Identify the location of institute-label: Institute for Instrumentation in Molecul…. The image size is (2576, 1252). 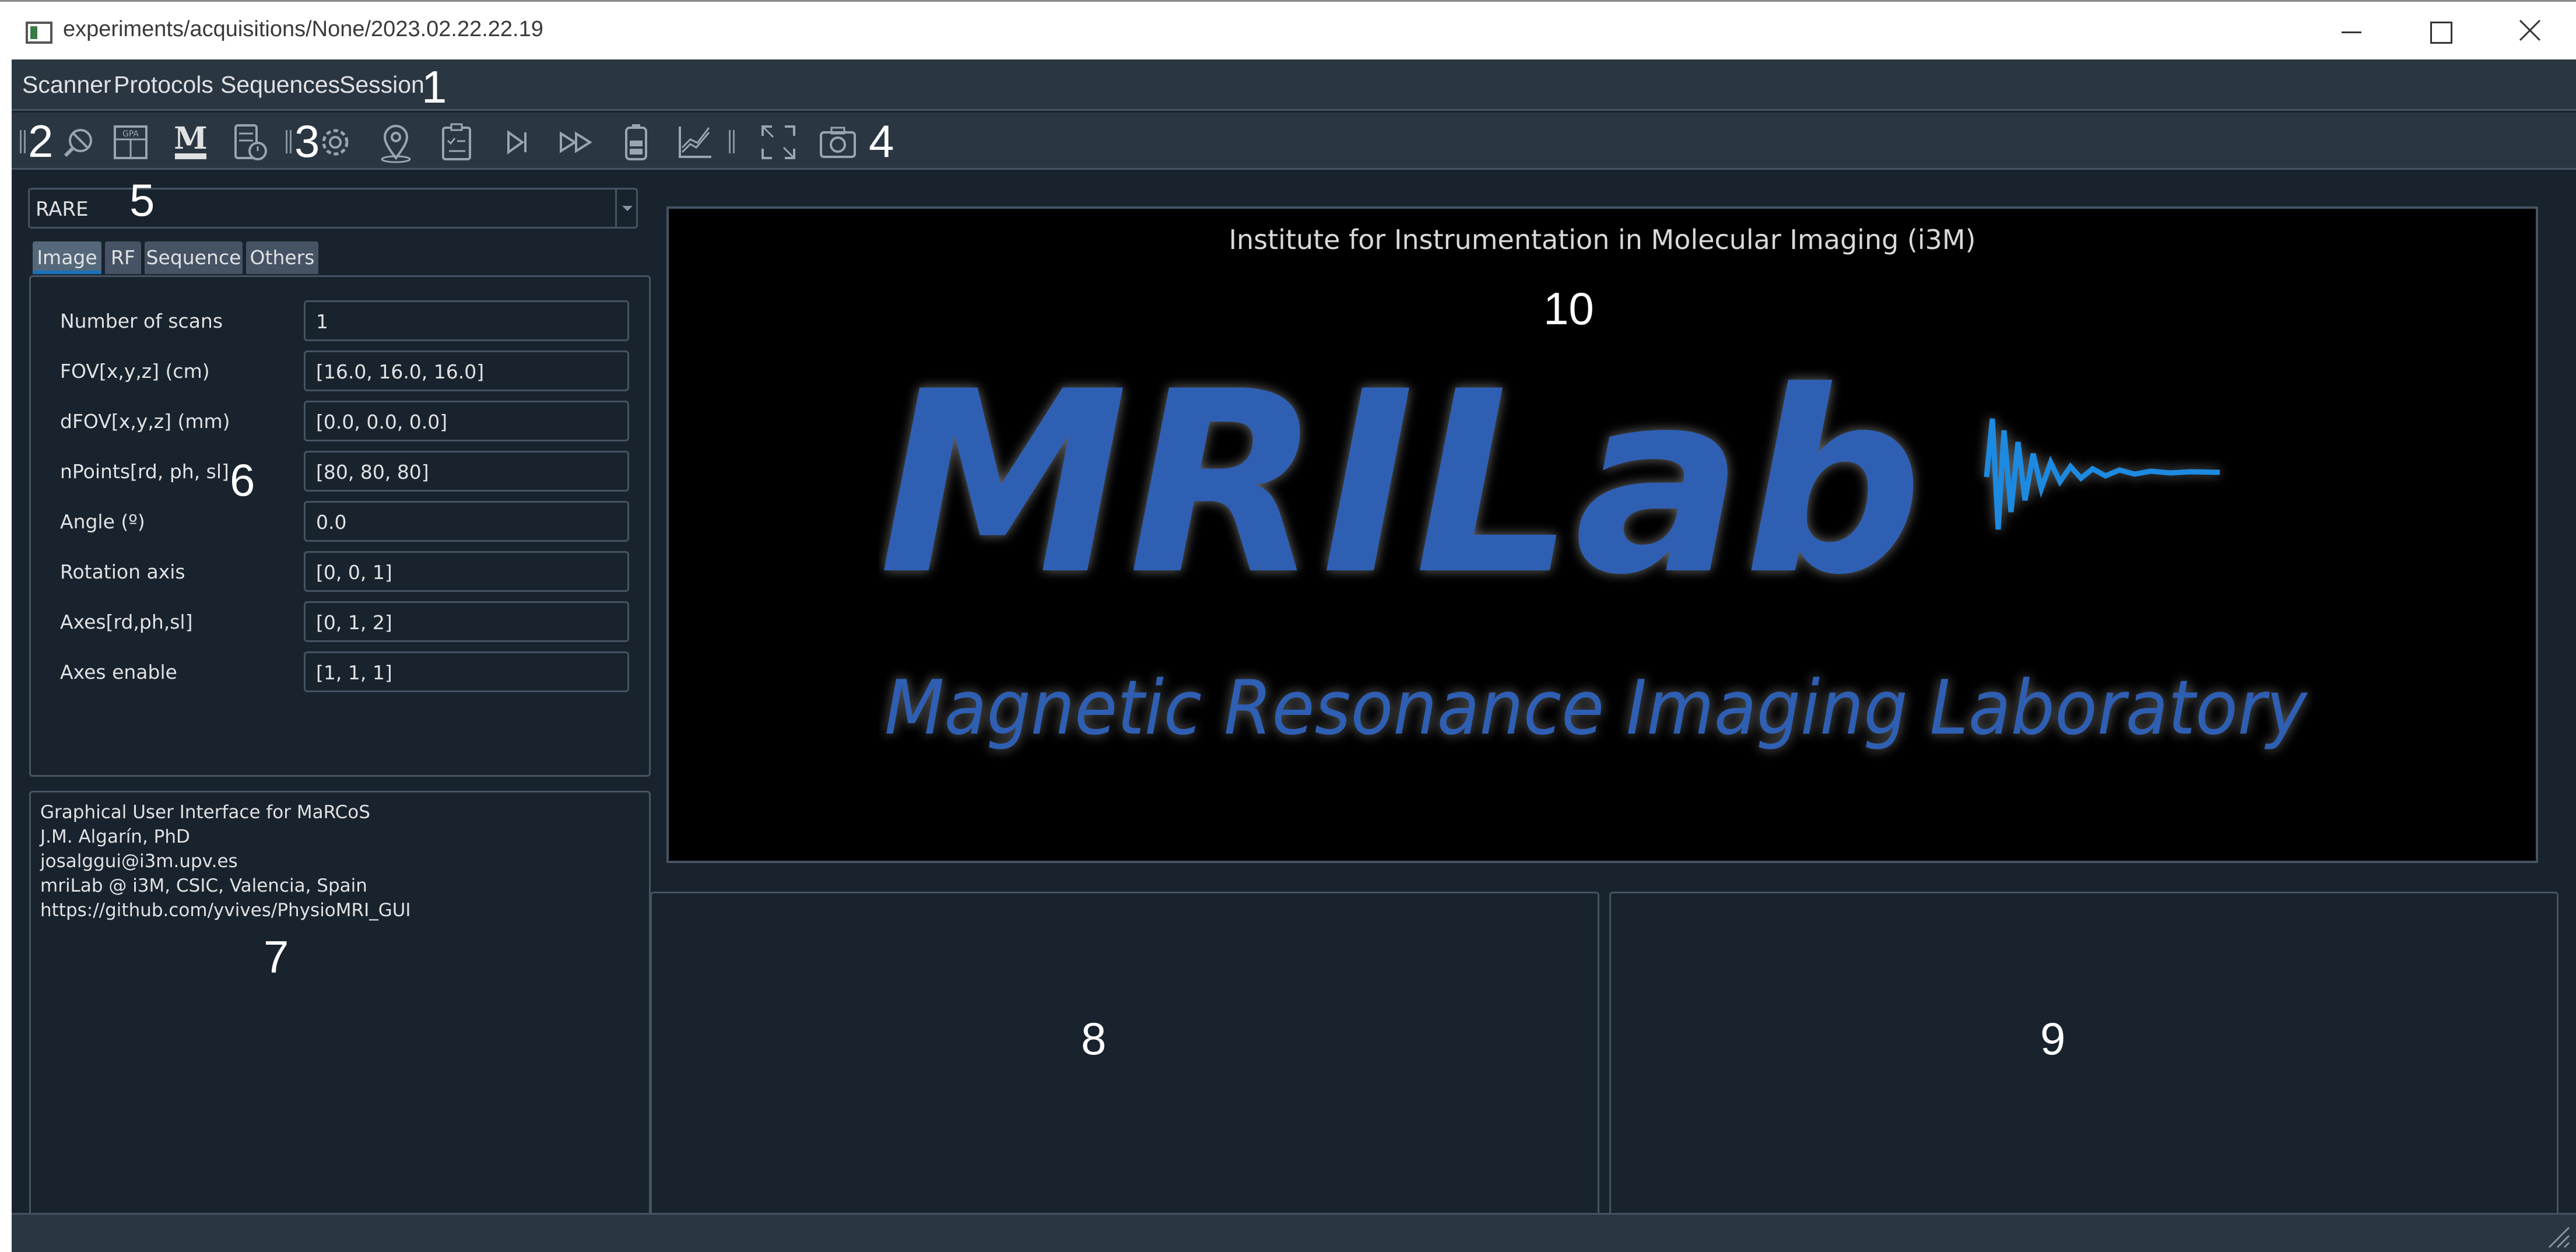
(1602, 239).